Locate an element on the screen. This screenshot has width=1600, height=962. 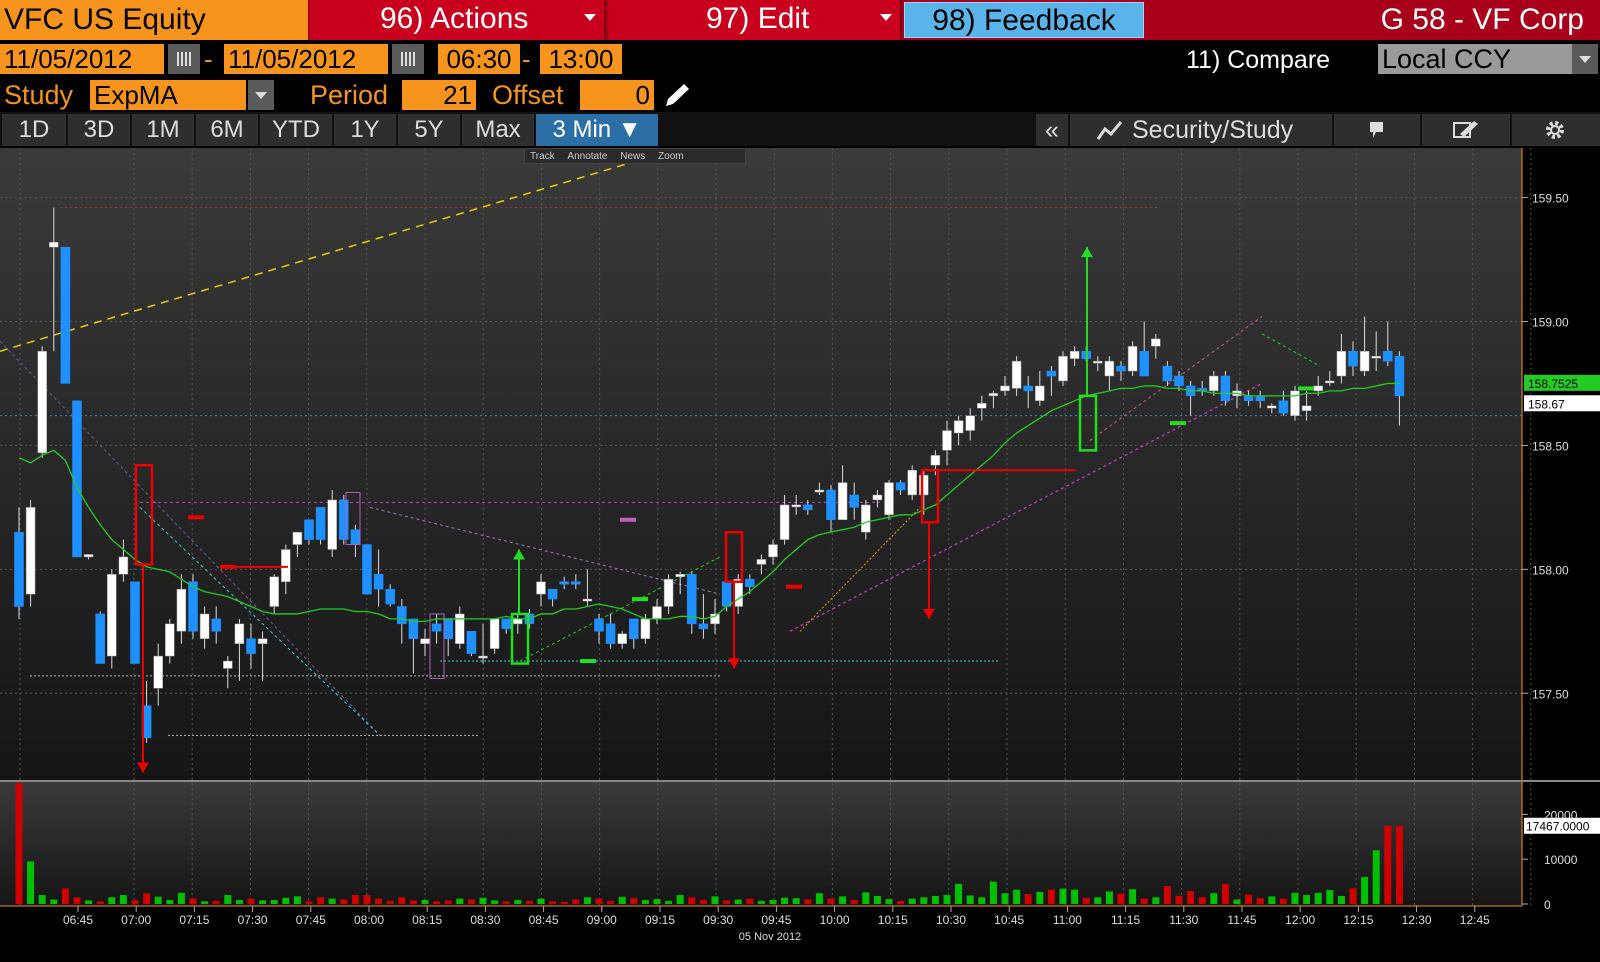
currency-select: Local CCY is located at coordinates (1475, 59).